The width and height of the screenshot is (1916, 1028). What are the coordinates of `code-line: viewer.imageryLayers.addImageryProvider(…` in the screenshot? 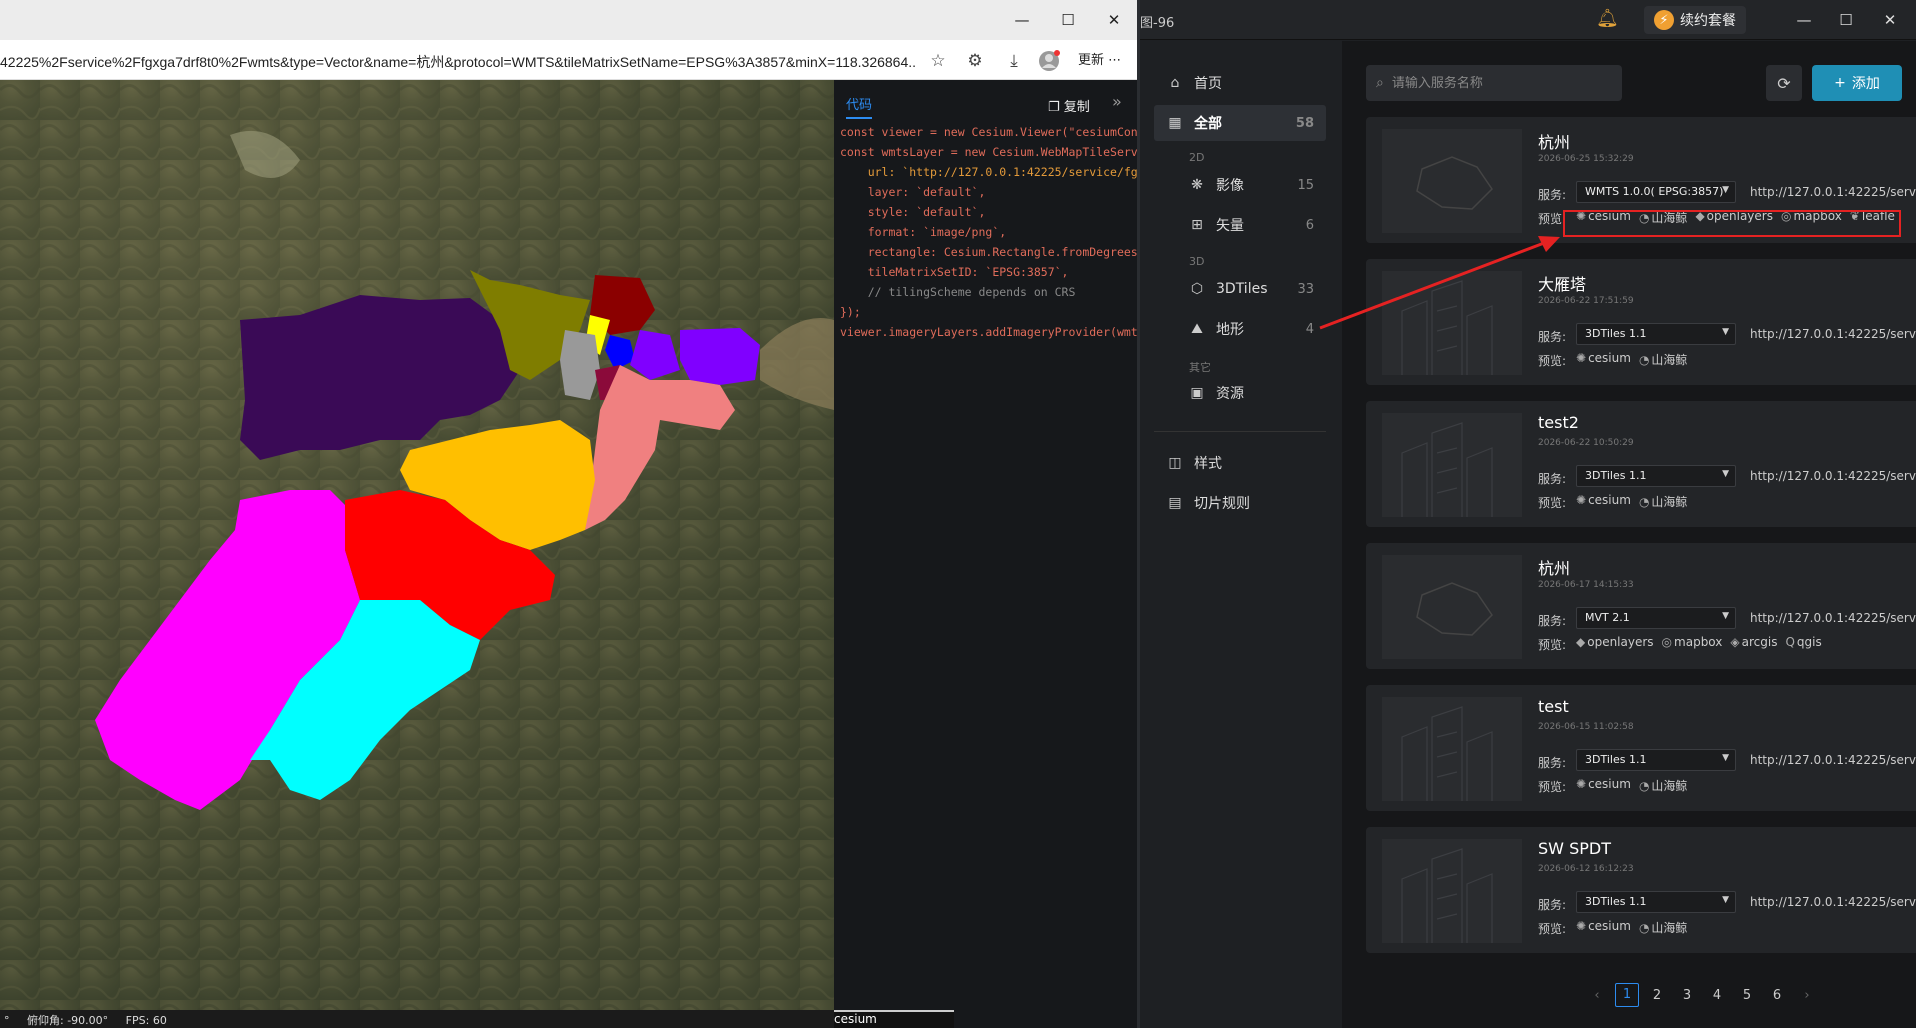 It's located at (988, 332).